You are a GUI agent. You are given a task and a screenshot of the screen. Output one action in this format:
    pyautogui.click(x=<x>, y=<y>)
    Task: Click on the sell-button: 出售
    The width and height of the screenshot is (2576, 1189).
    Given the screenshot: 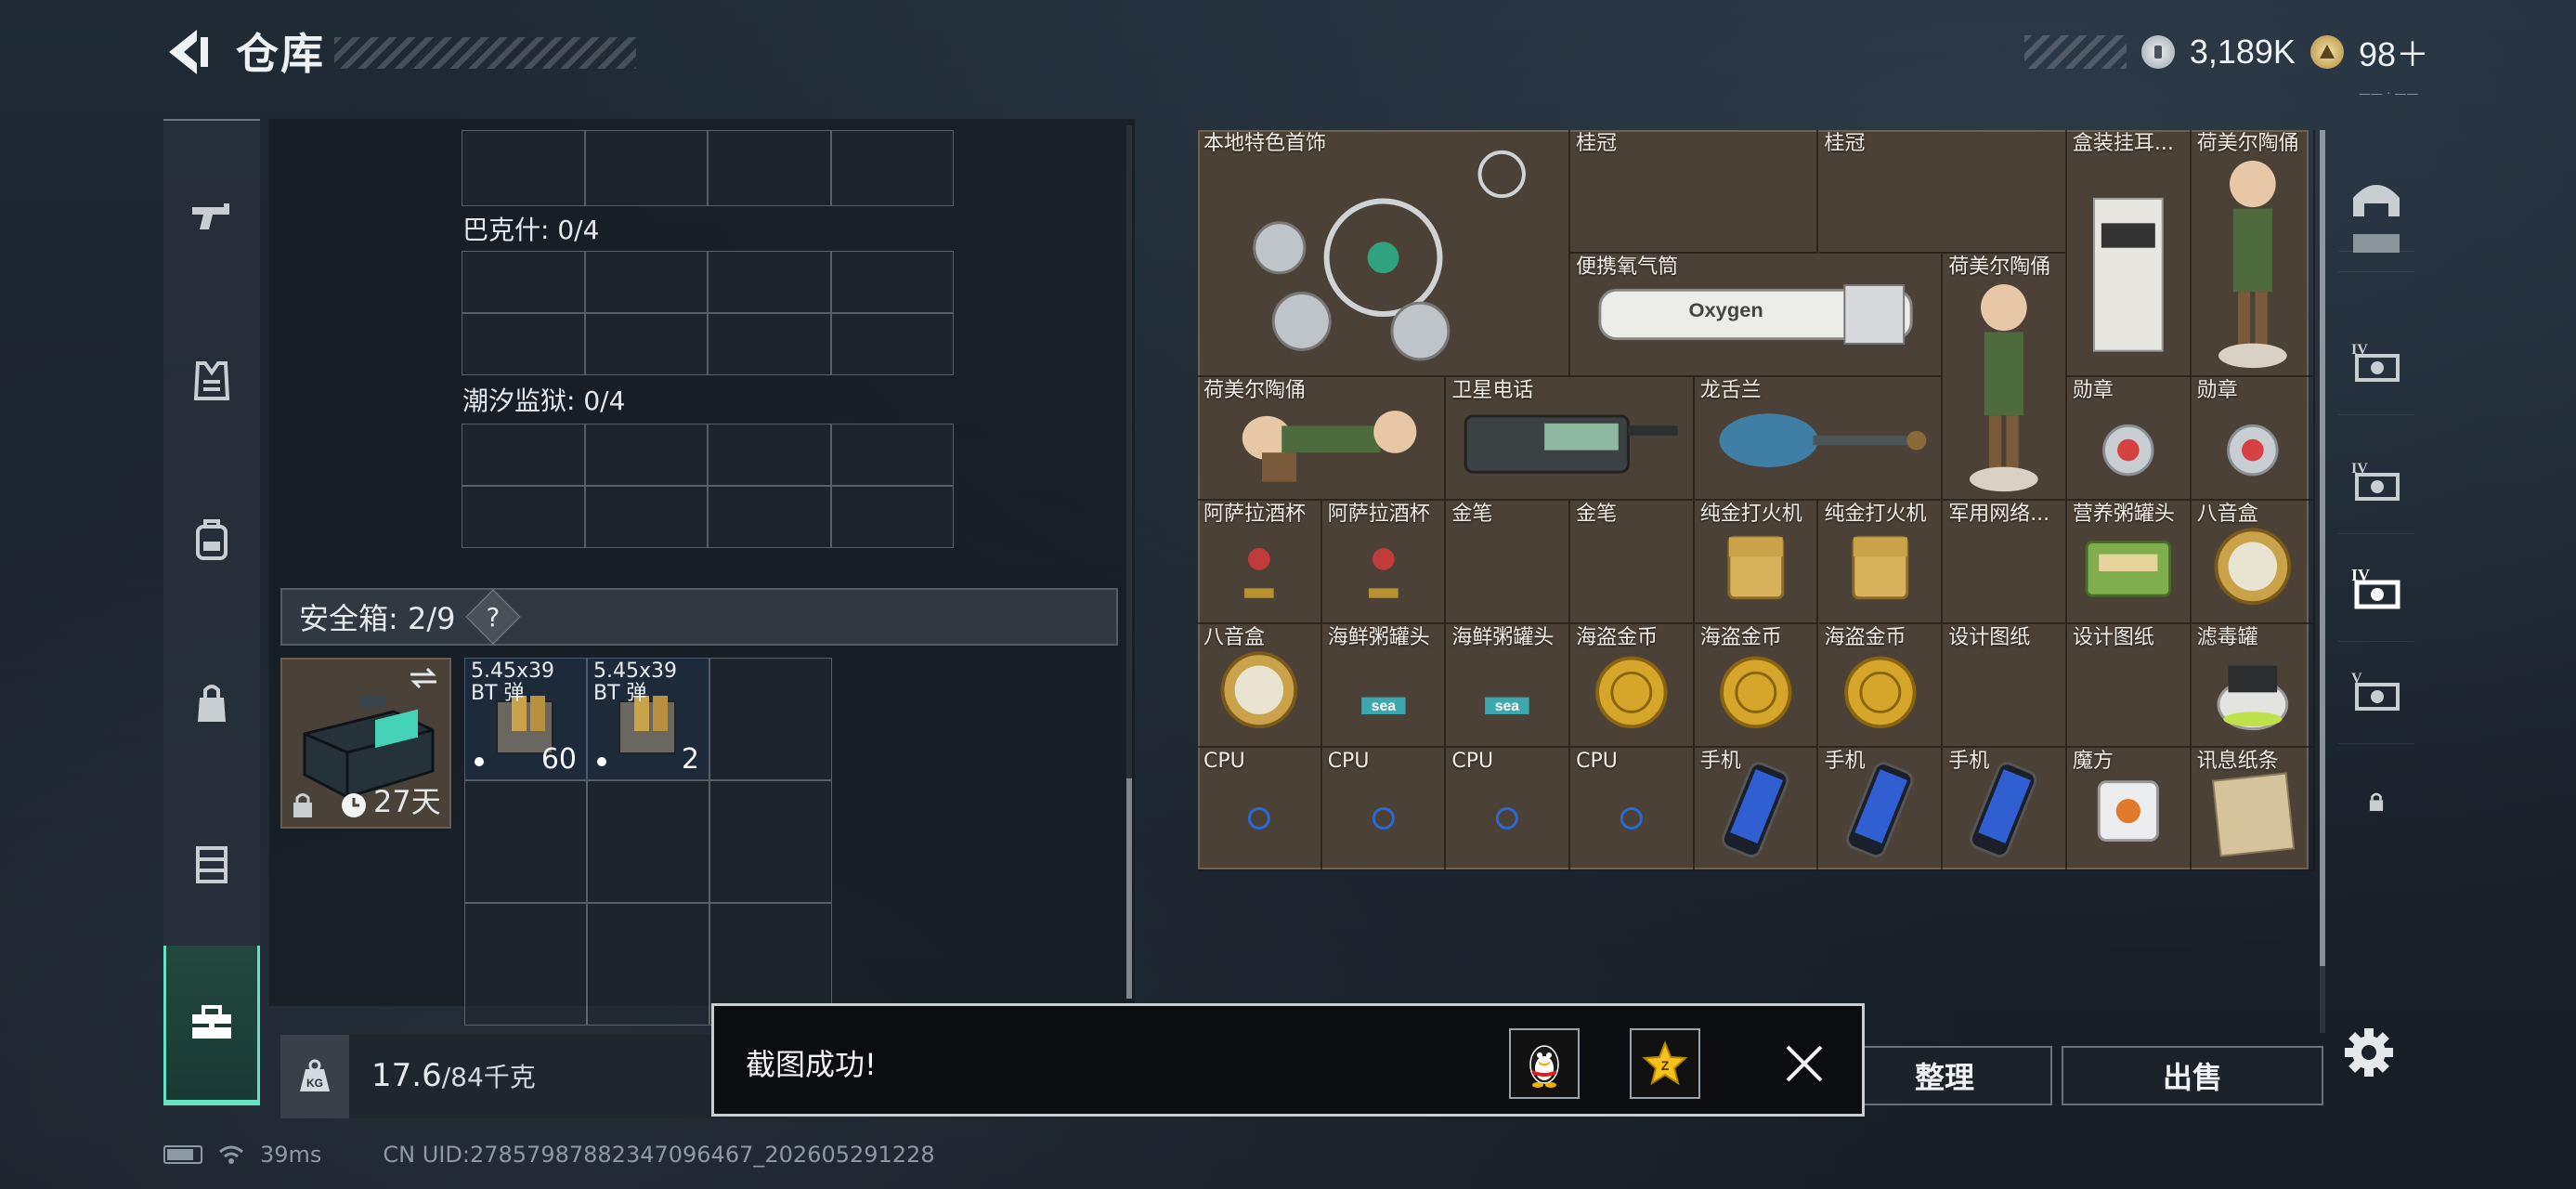 What is the action you would take?
    pyautogui.click(x=2192, y=1075)
    